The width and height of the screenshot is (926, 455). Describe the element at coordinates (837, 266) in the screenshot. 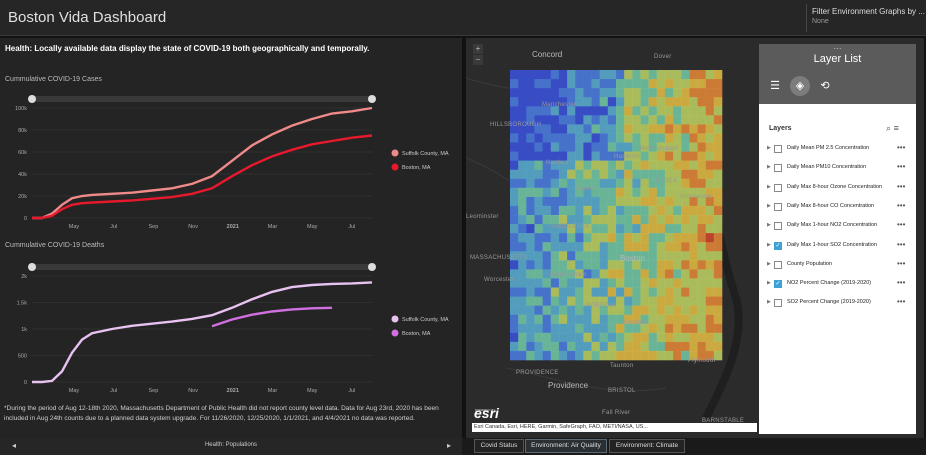

I see `layer-row: ▶ County Population •••` at that location.